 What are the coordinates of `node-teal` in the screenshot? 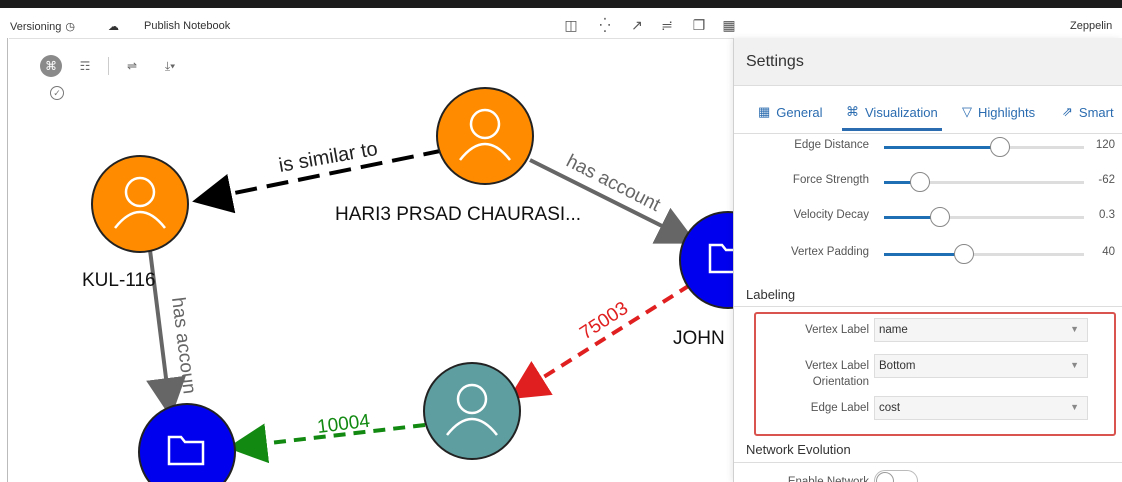 It's located at (472, 411).